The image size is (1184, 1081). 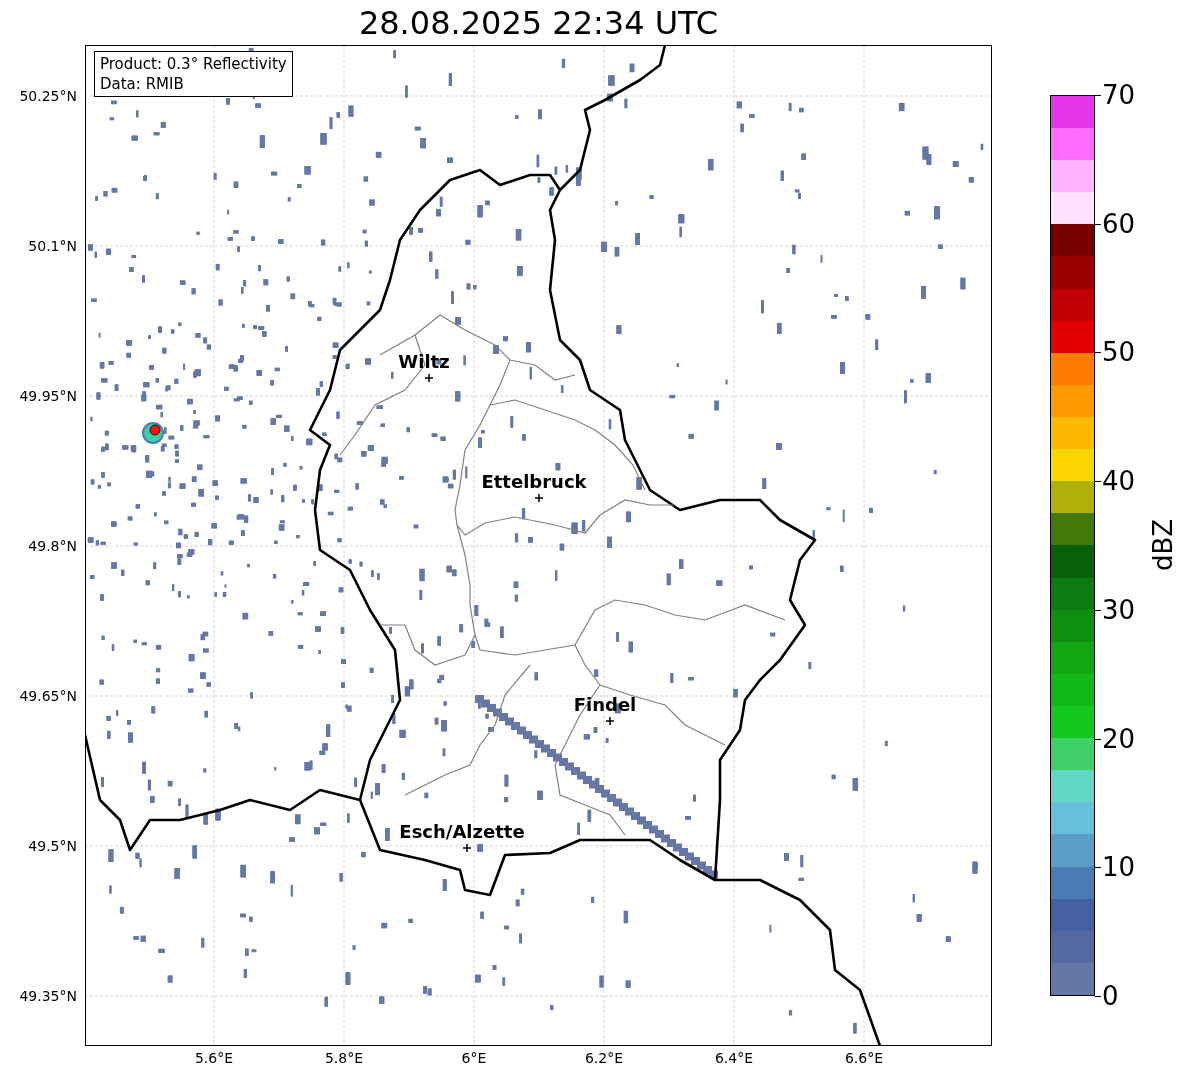 What do you see at coordinates (1119, 609) in the screenshot?
I see `colorbar-tick-label: 30` at bounding box center [1119, 609].